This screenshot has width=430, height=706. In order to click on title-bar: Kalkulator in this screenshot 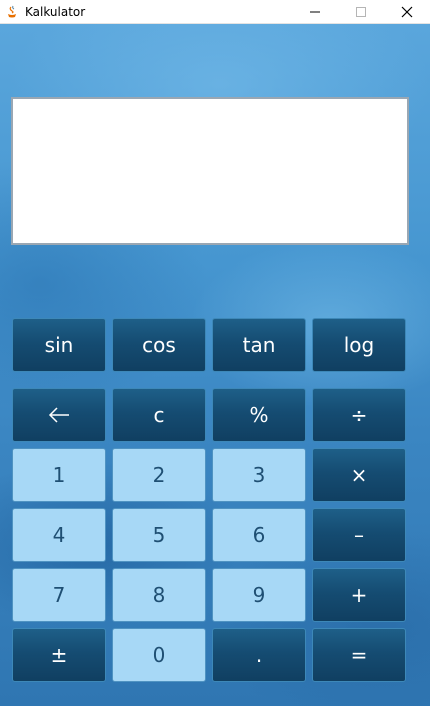, I will do `click(215, 12)`.